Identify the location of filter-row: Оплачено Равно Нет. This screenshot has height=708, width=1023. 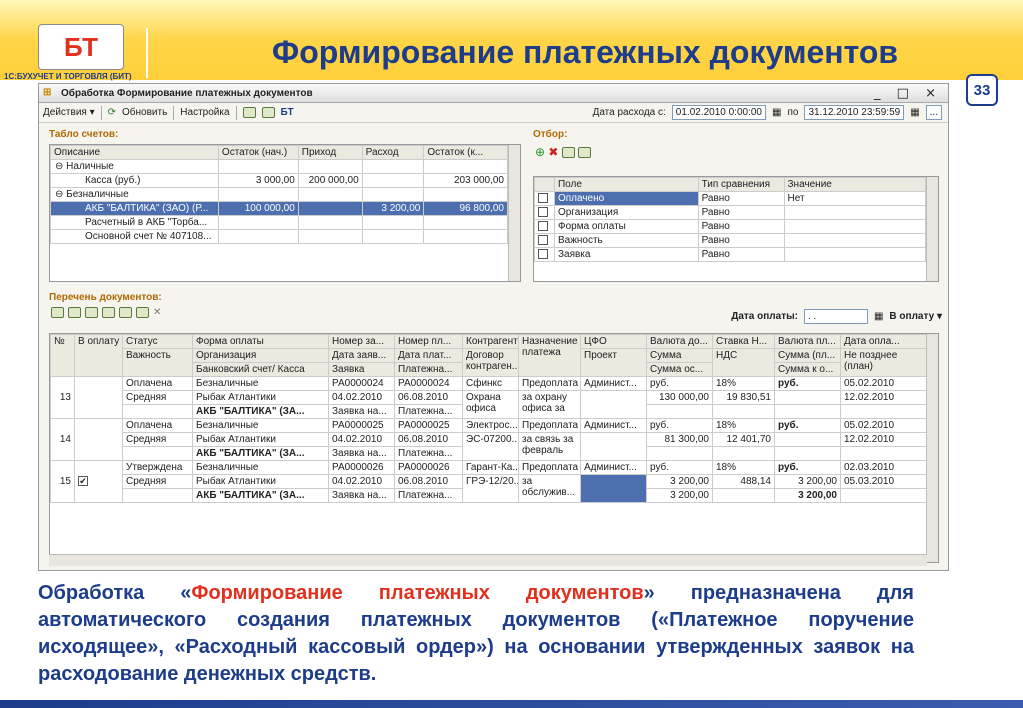
(730, 198).